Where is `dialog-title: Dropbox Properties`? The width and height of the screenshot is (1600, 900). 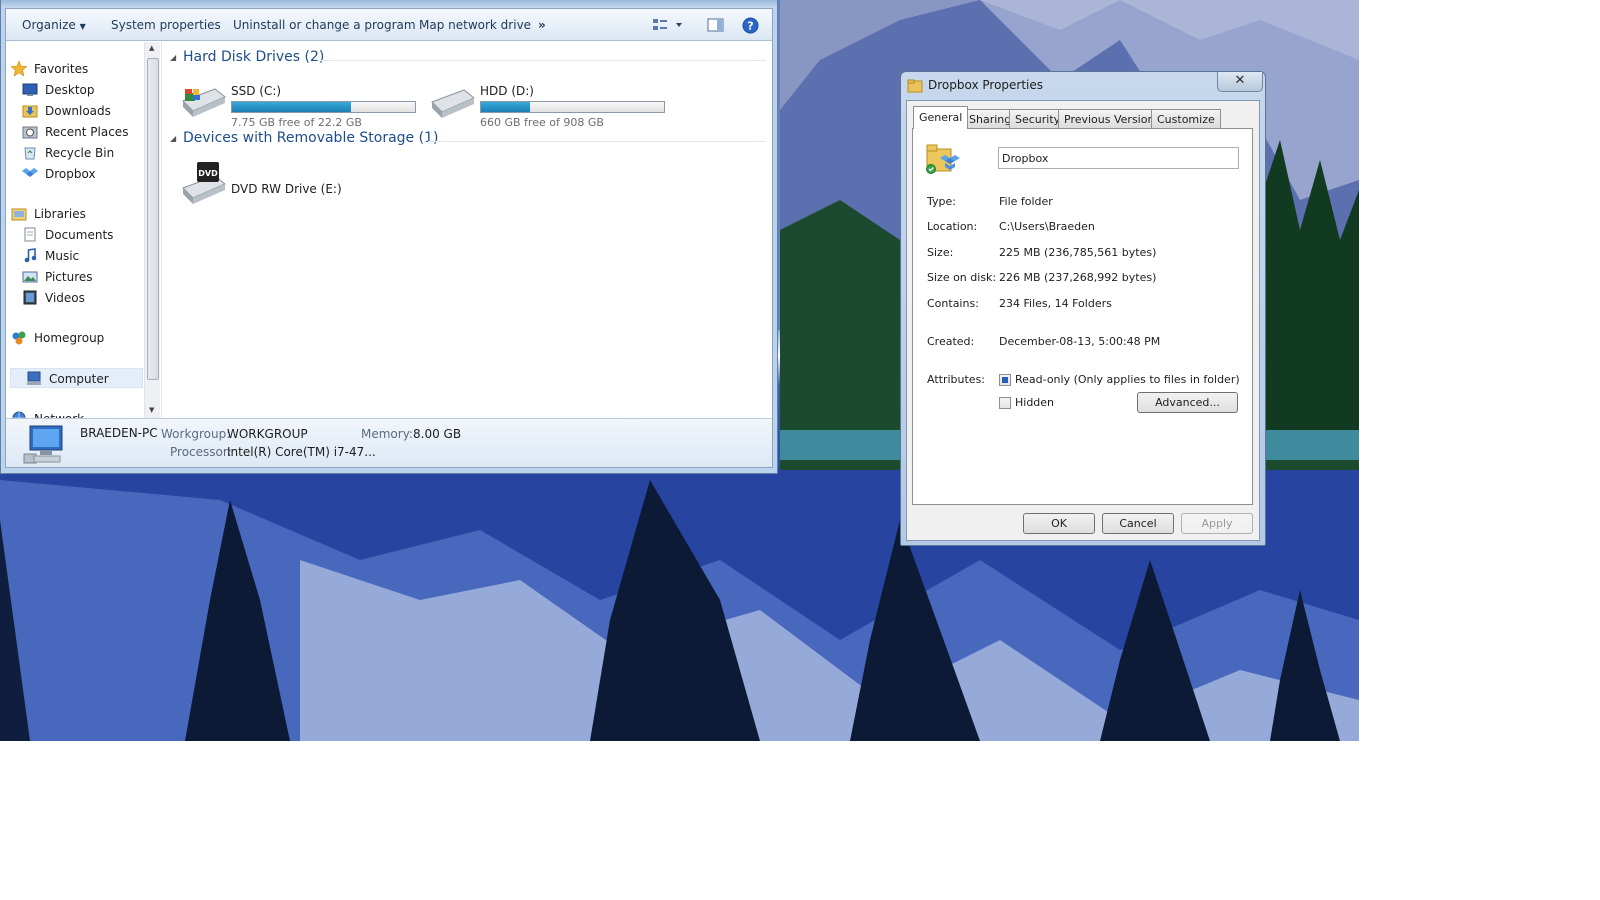
dialog-title: Dropbox Properties is located at coordinates (986, 85).